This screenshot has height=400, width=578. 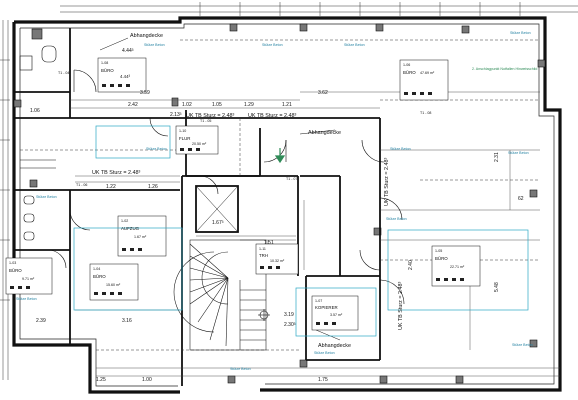 I want to click on room-1-07-id: 1-07, so click(x=318, y=301).